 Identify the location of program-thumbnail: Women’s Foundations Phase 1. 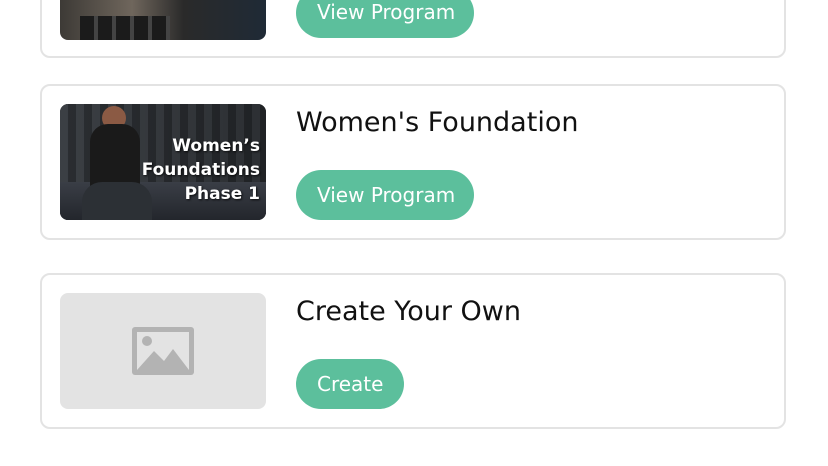
(163, 162).